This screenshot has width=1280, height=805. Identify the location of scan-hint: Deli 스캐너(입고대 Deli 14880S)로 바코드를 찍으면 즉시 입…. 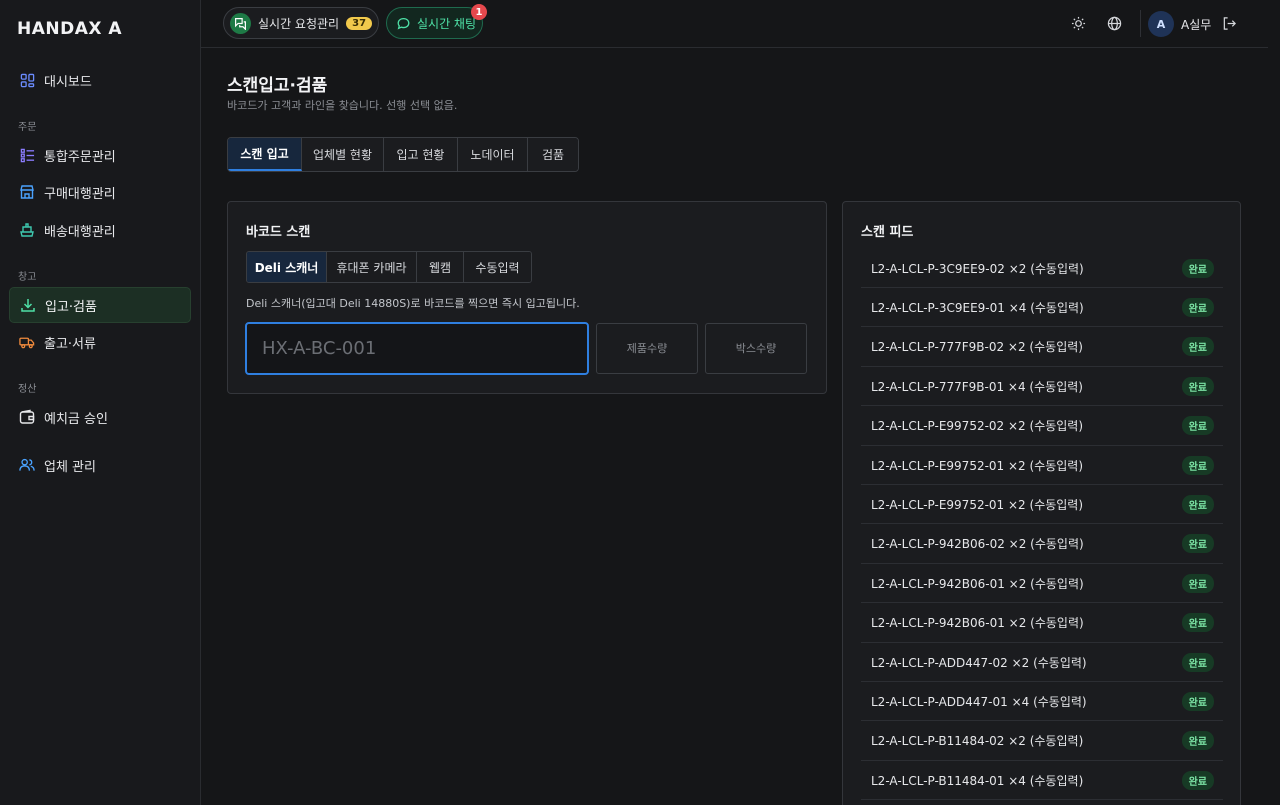
(413, 303).